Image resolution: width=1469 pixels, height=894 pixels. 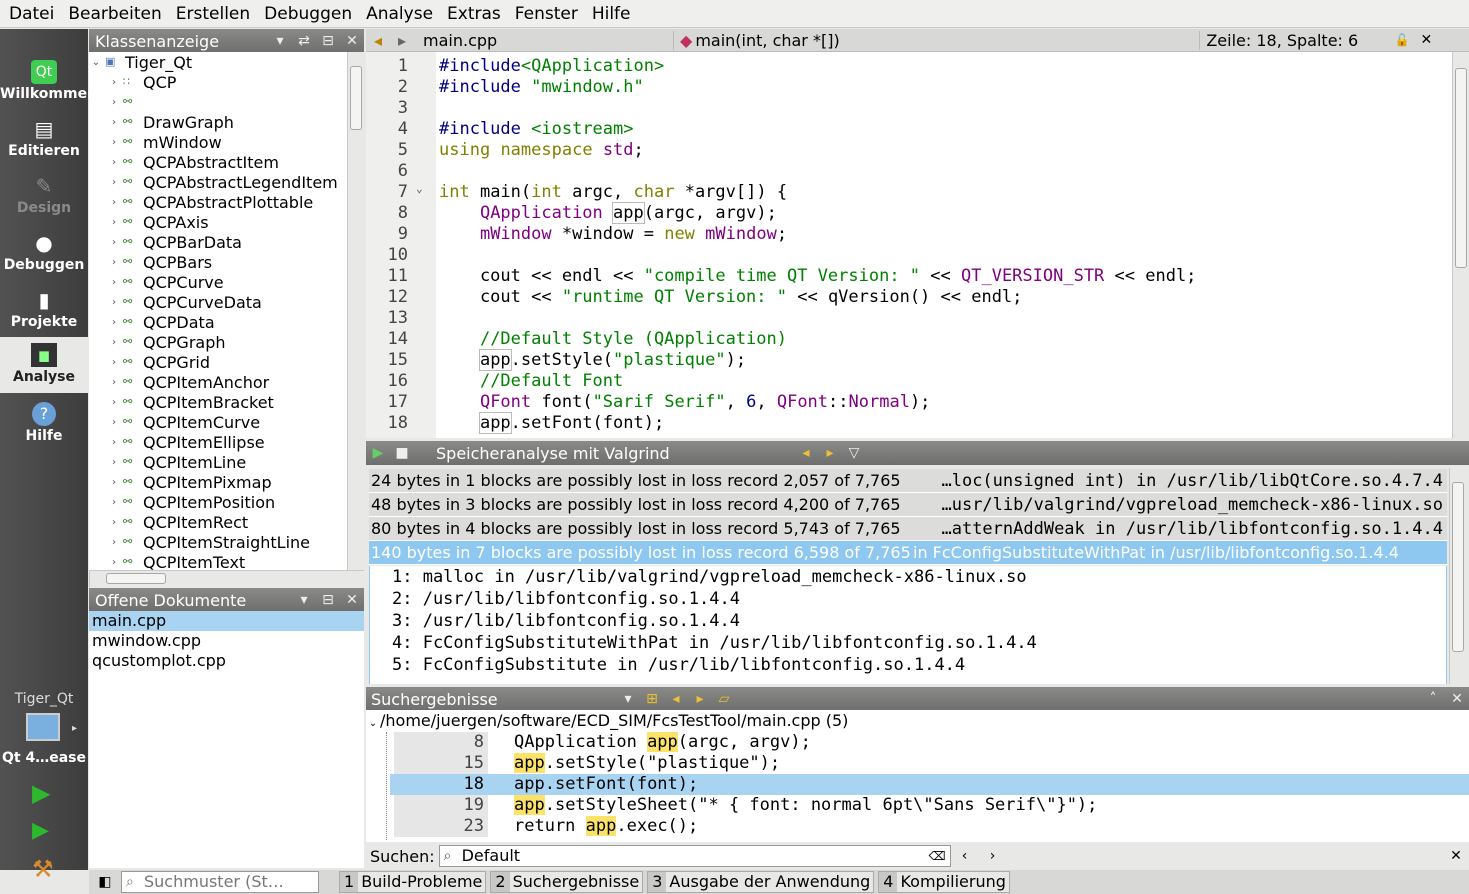 I want to click on class-tree-item: › ∷ QCP, so click(x=218, y=82).